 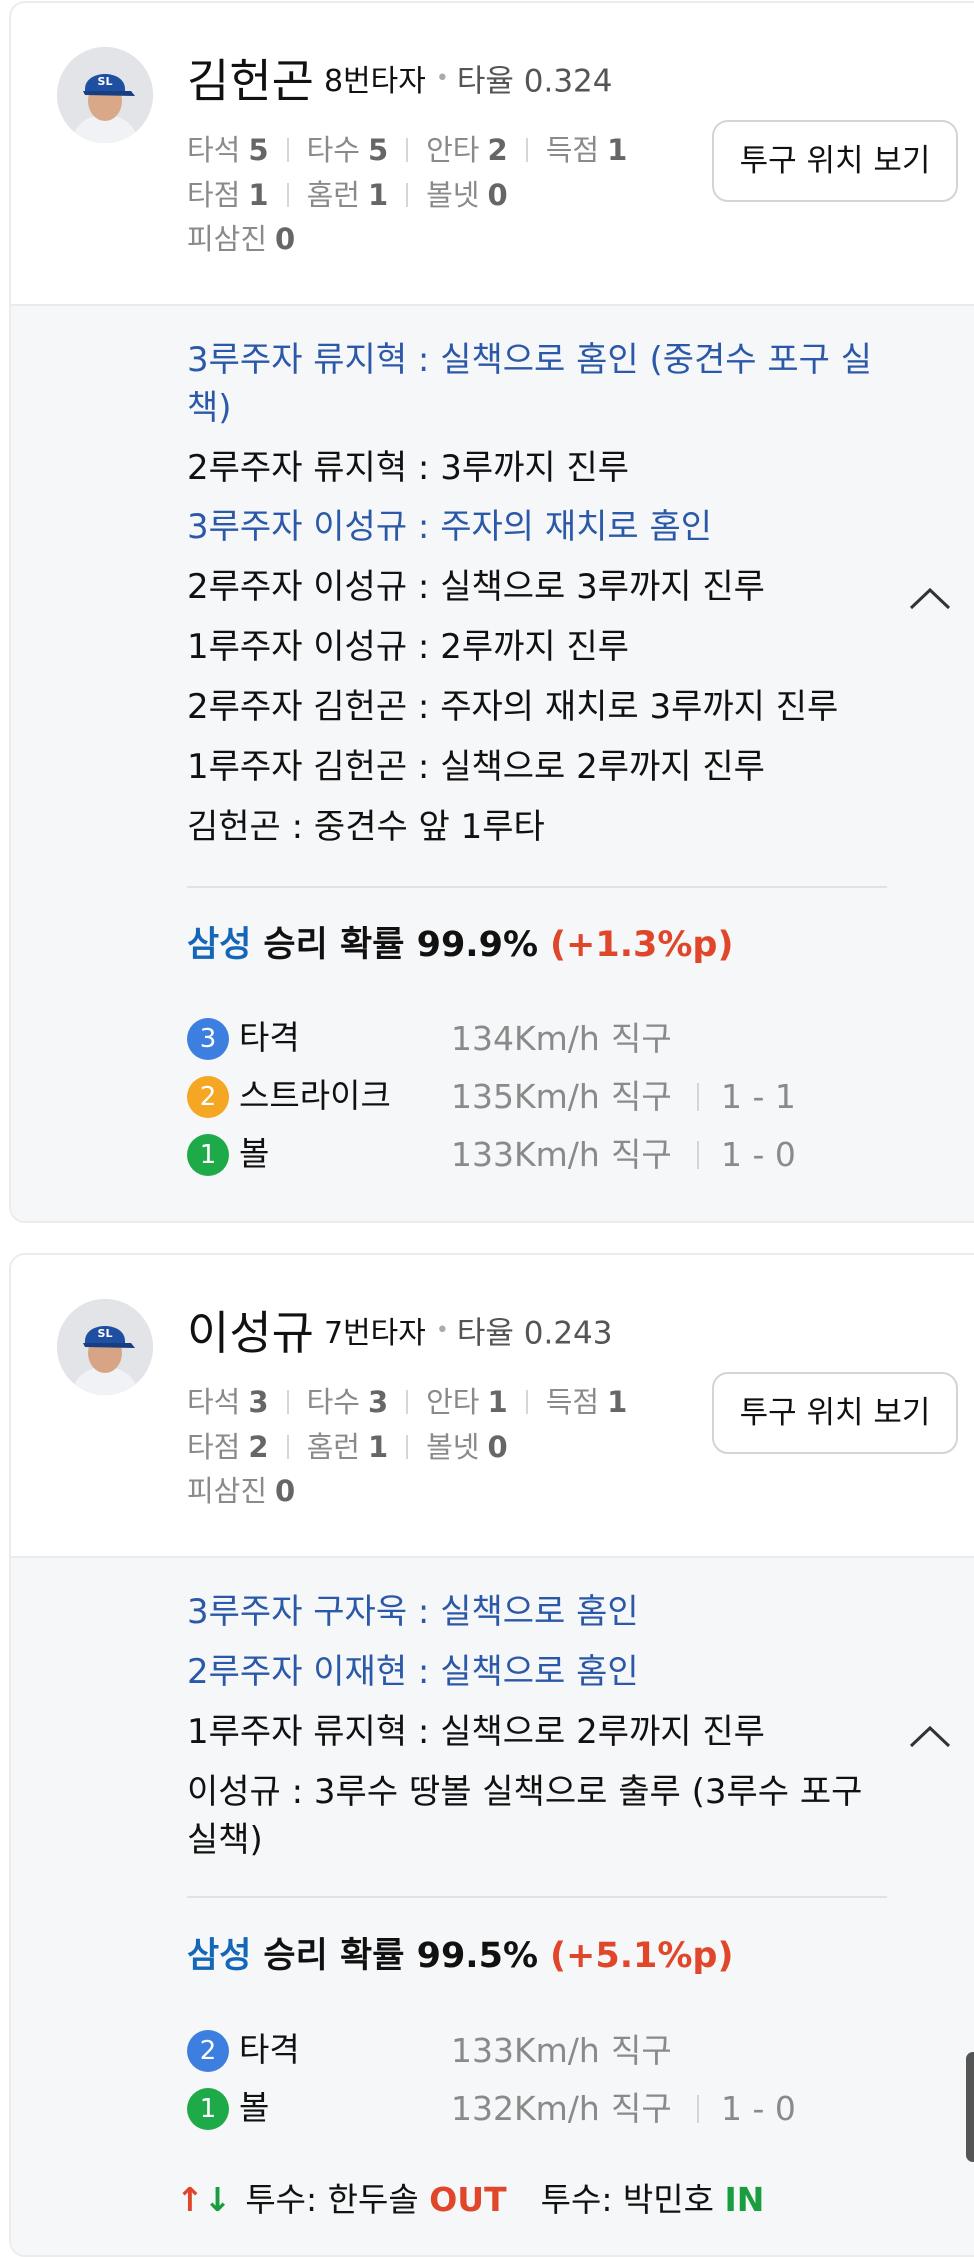 I want to click on batter-title: 이성규 7번타자 • 타율 0.243, so click(x=399, y=1330).